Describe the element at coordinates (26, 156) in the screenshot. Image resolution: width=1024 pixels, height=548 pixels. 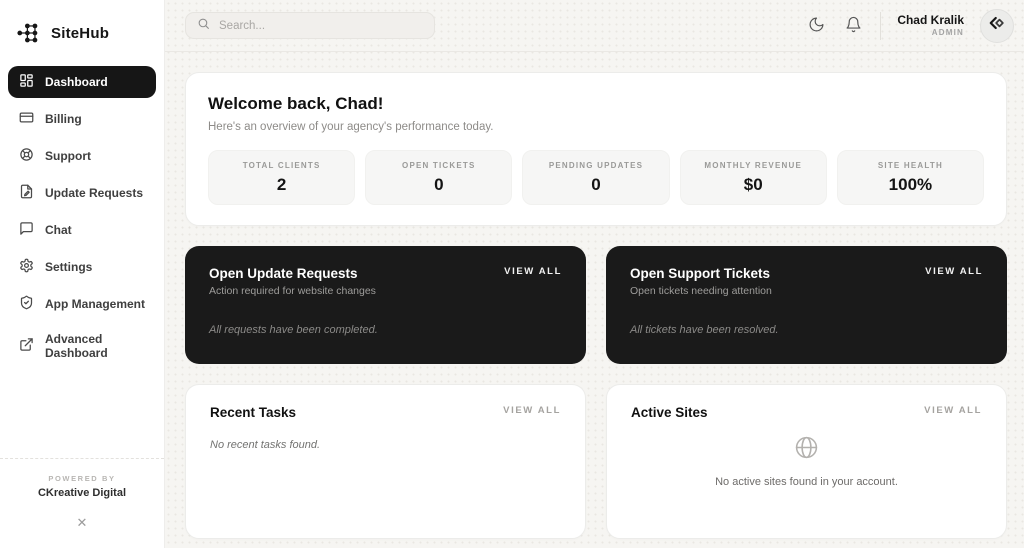
I see `lifebuoy-icon` at that location.